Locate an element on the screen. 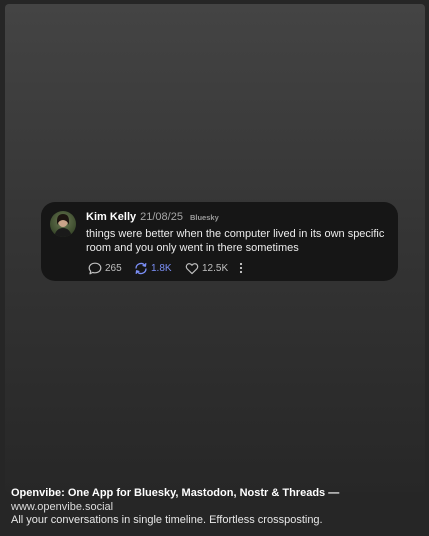 The image size is (429, 536). more-button is located at coordinates (244, 268).